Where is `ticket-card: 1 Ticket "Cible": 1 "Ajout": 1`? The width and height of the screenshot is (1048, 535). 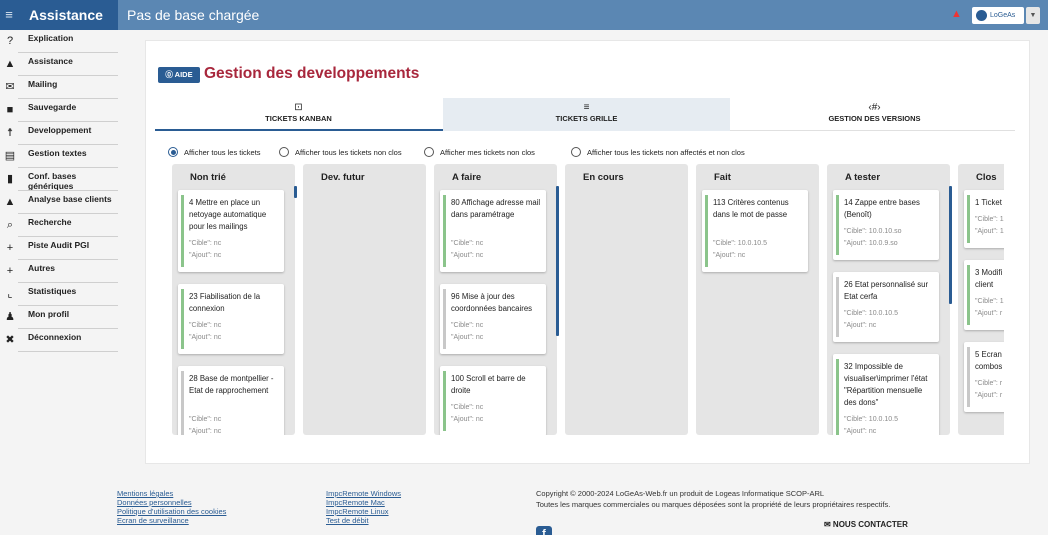
ticket-card: 1 Ticket "Cible": 1 "Ajout": 1 is located at coordinates (984, 219).